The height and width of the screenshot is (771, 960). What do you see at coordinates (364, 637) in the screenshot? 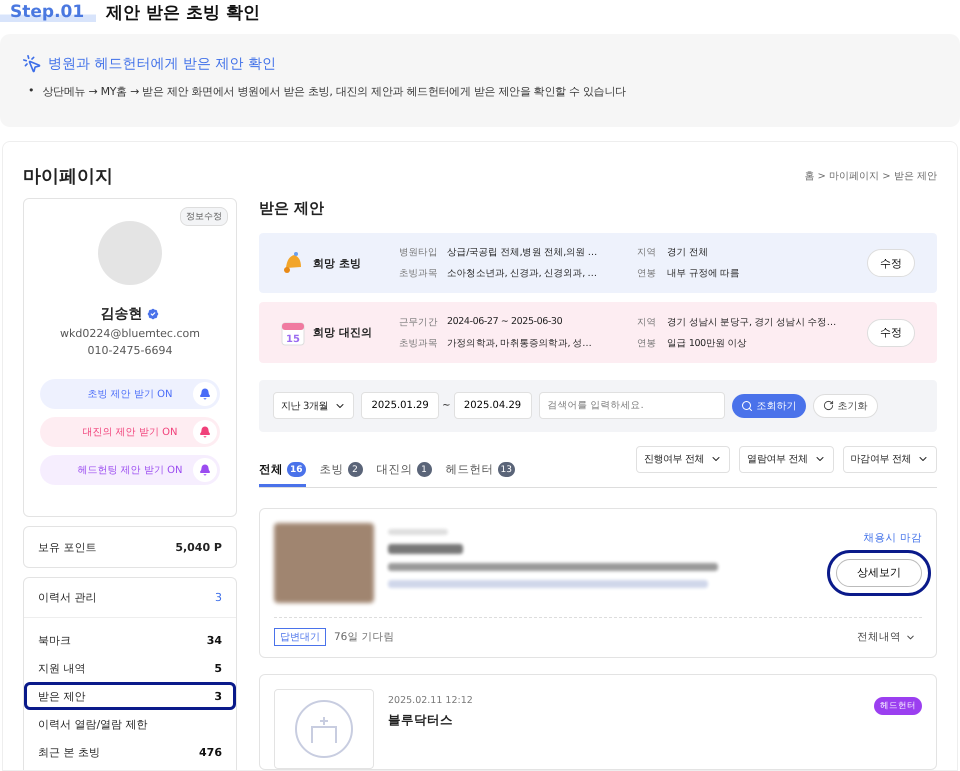
I see `waiting-text: 76일 기다림` at bounding box center [364, 637].